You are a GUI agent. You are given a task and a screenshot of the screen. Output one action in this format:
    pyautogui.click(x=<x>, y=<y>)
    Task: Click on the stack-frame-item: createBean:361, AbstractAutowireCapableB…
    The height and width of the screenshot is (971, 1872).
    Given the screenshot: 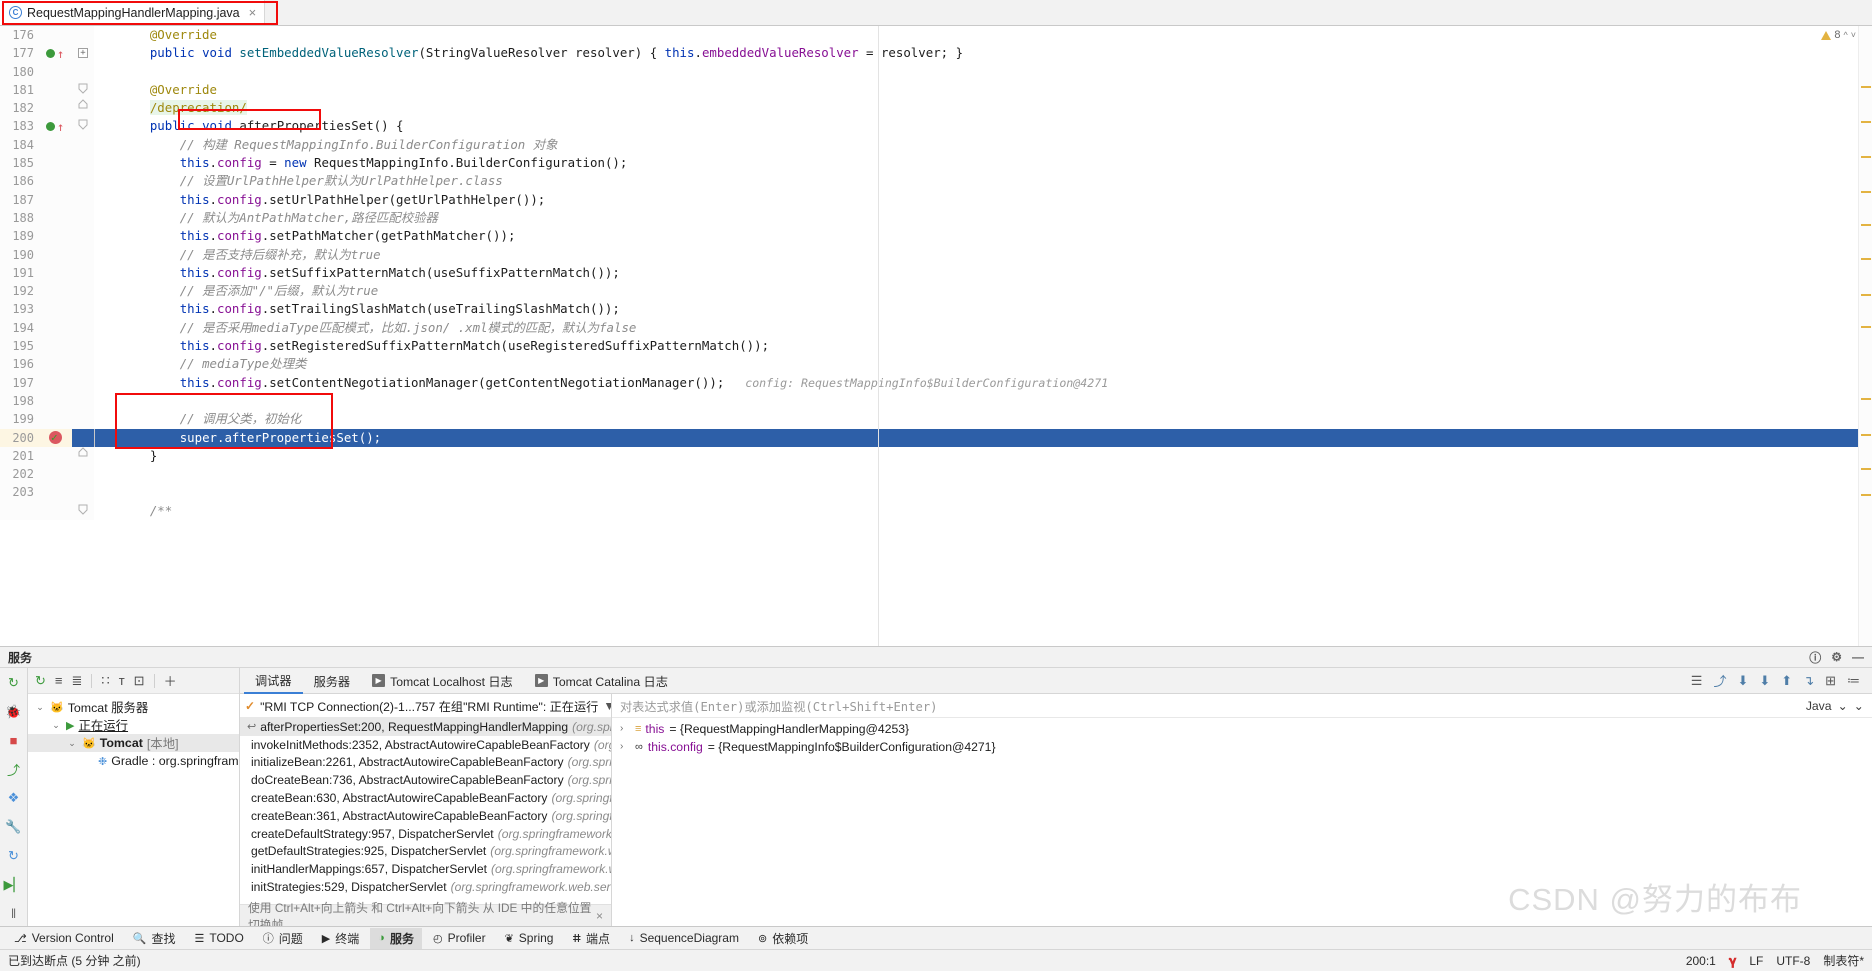 What is the action you would take?
    pyautogui.click(x=425, y=816)
    